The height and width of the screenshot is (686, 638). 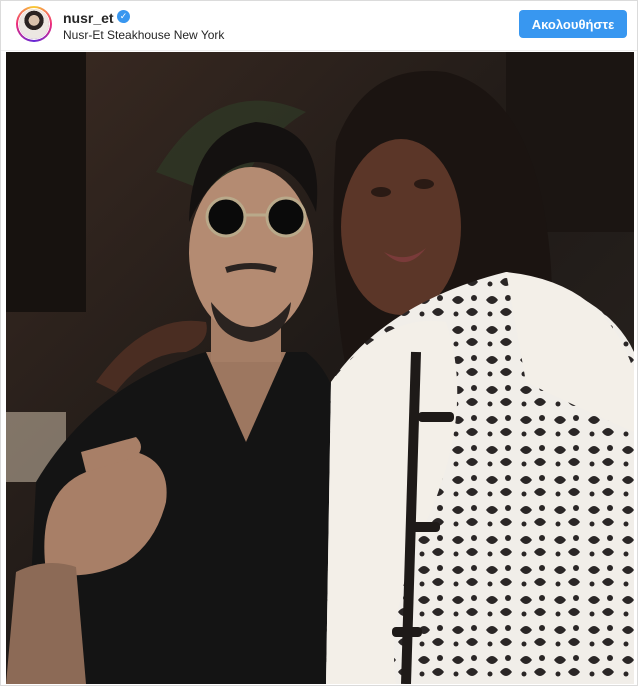 I want to click on location-link: Nusr-Et Steakhouse New York, so click(x=143, y=35).